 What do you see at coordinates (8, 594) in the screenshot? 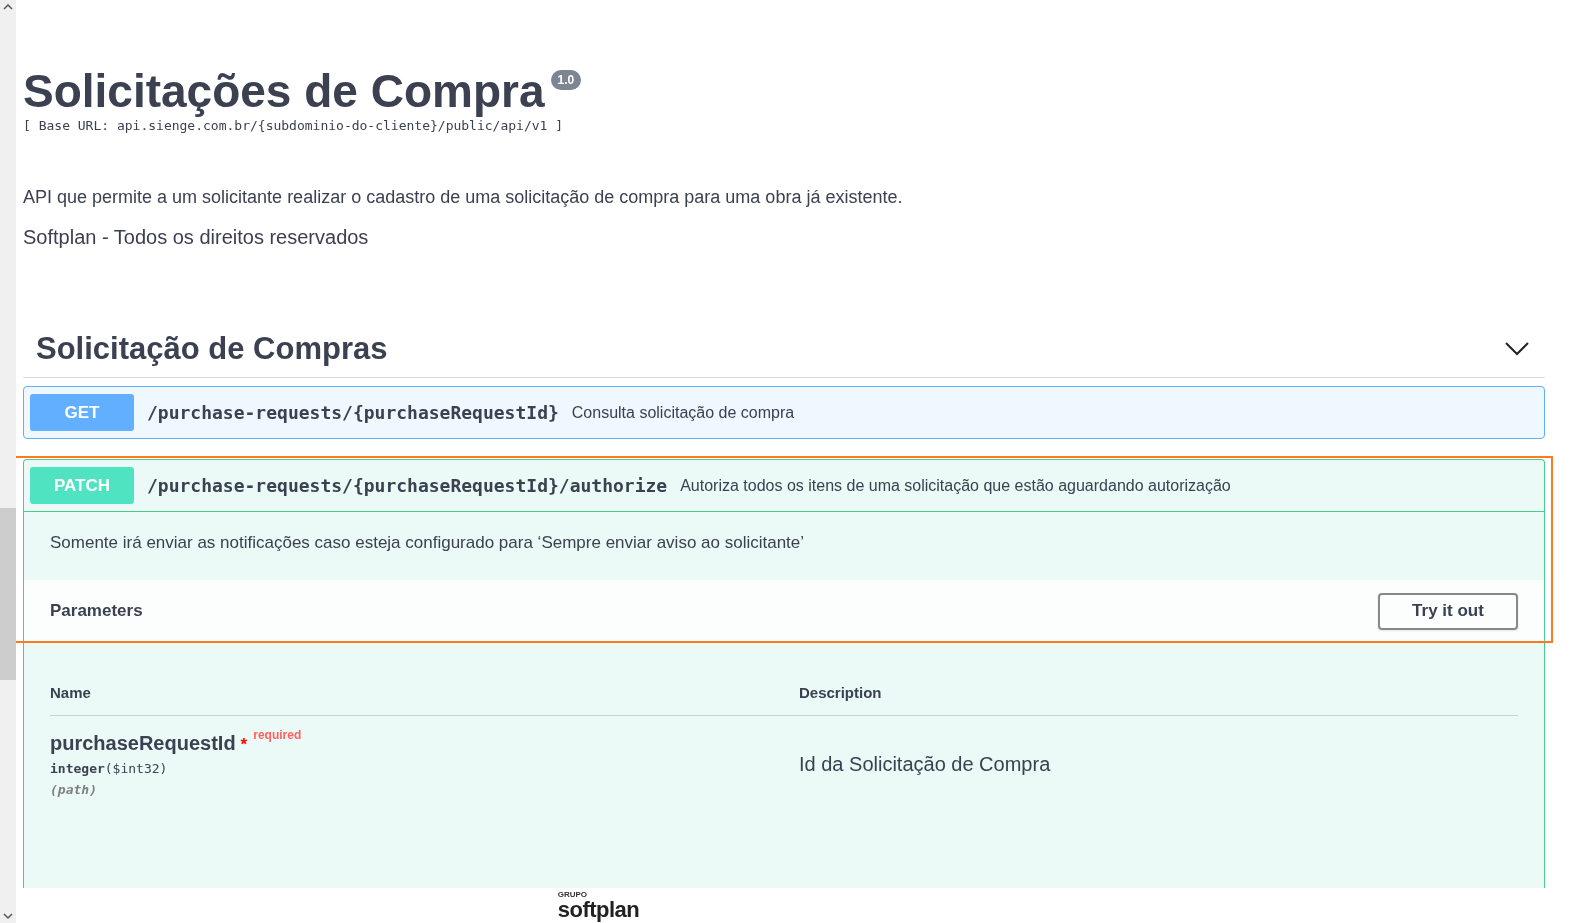
I see `scrollbar-thumb` at bounding box center [8, 594].